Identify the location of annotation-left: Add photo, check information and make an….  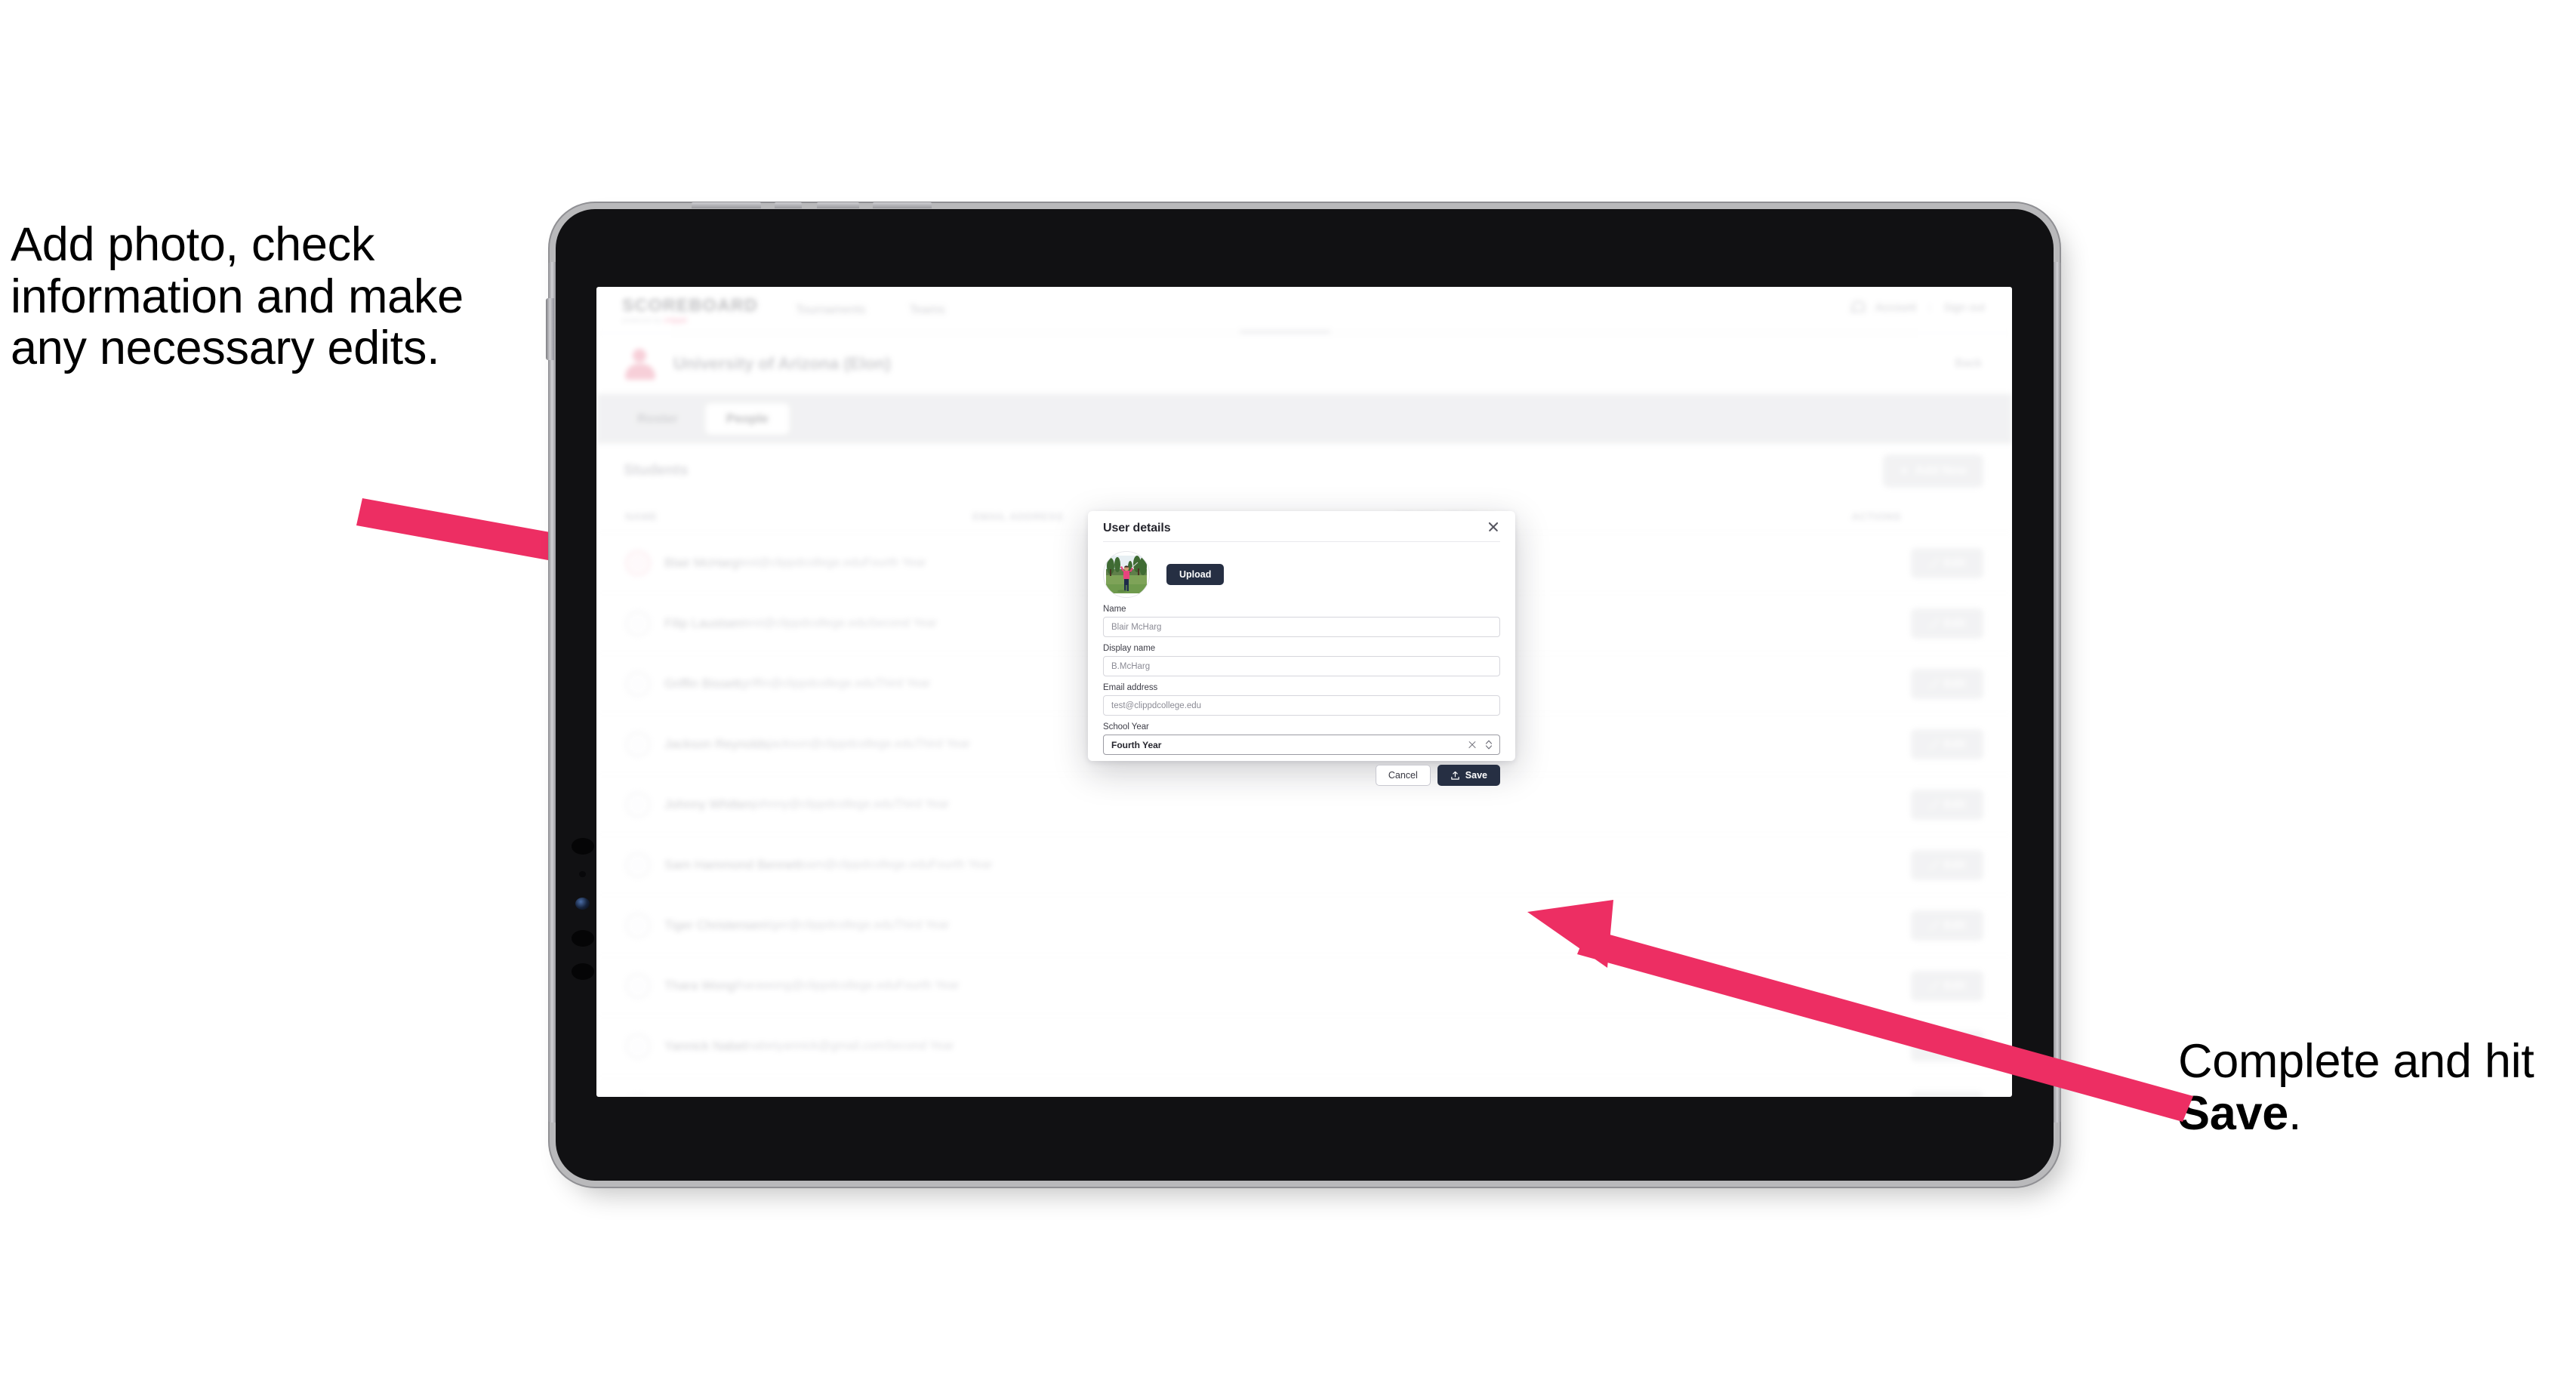
(237, 296).